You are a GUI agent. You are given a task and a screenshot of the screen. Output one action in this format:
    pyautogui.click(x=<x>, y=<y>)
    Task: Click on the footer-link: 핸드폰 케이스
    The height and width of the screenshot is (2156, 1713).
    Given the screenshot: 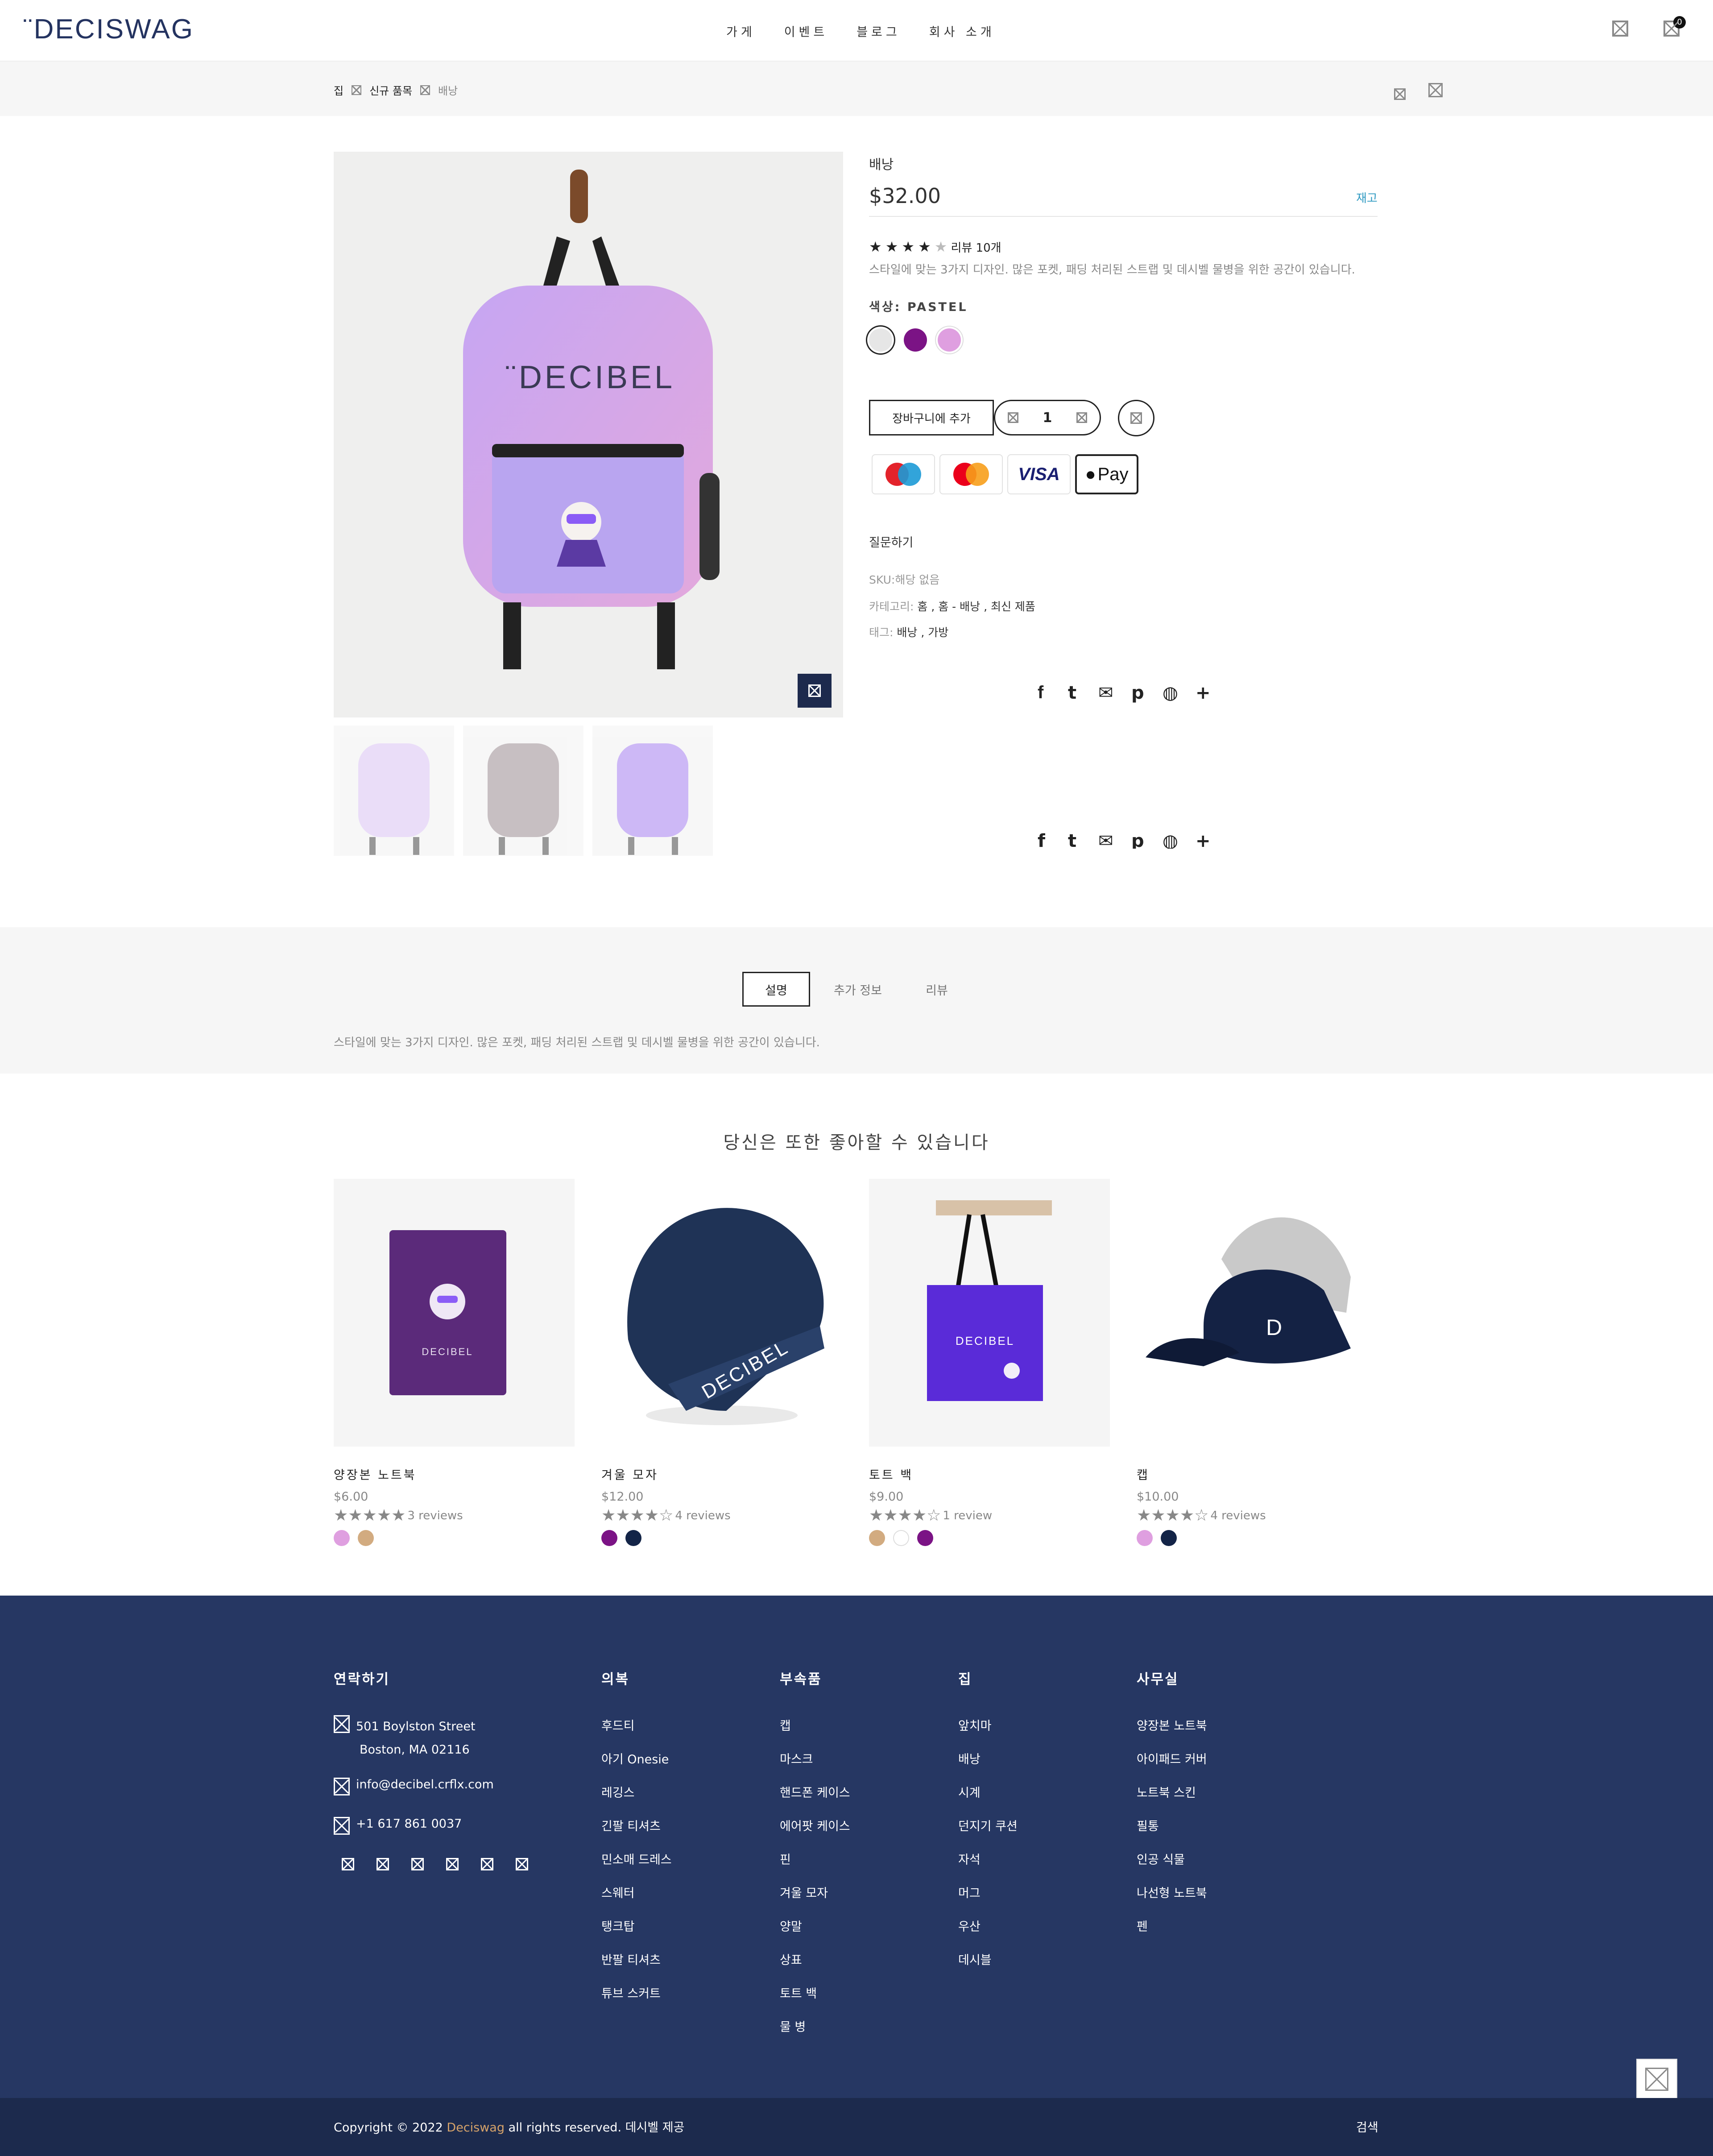 What is the action you would take?
    pyautogui.click(x=815, y=1791)
    